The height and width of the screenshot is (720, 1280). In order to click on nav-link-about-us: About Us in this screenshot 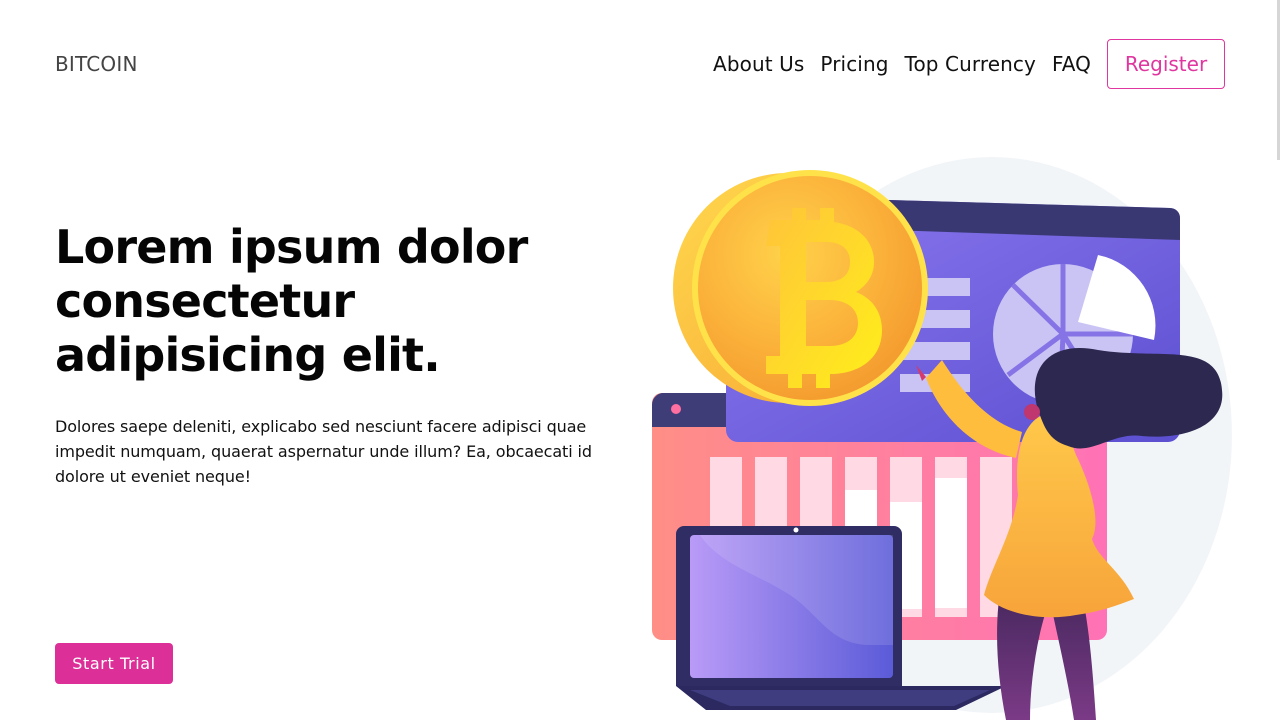, I will do `click(758, 64)`.